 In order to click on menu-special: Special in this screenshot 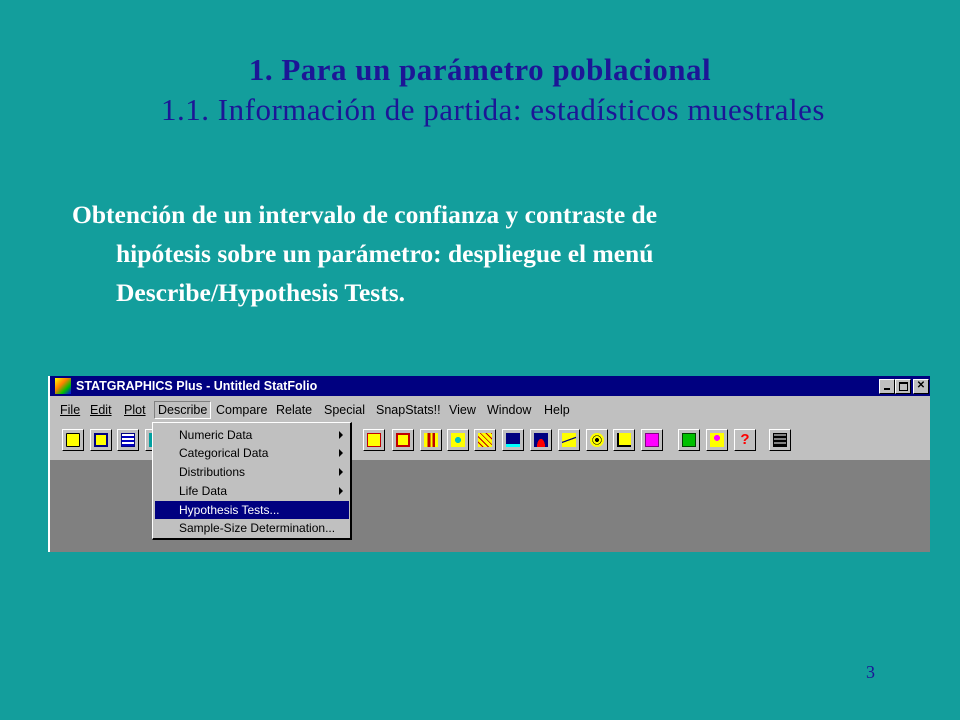, I will do `click(344, 410)`.